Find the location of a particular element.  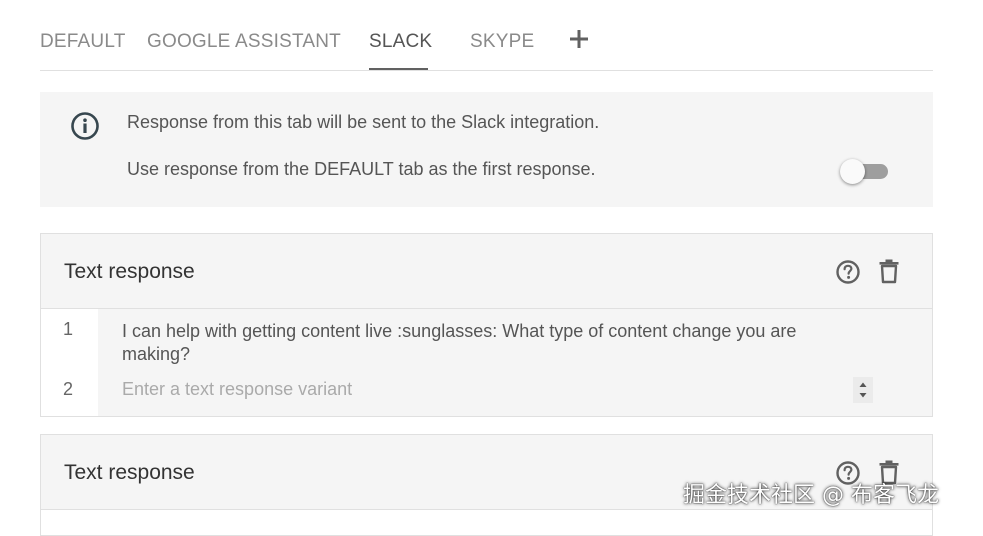

card-header: Text response is located at coordinates (486, 271).